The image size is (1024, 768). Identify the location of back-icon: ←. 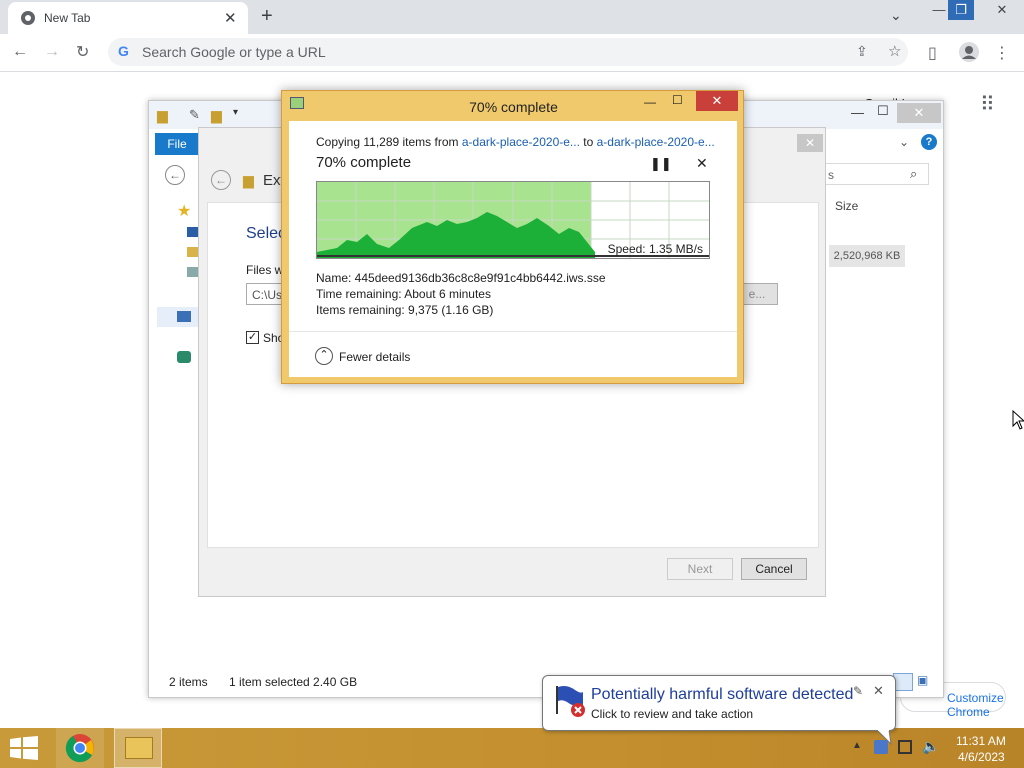
(20, 52).